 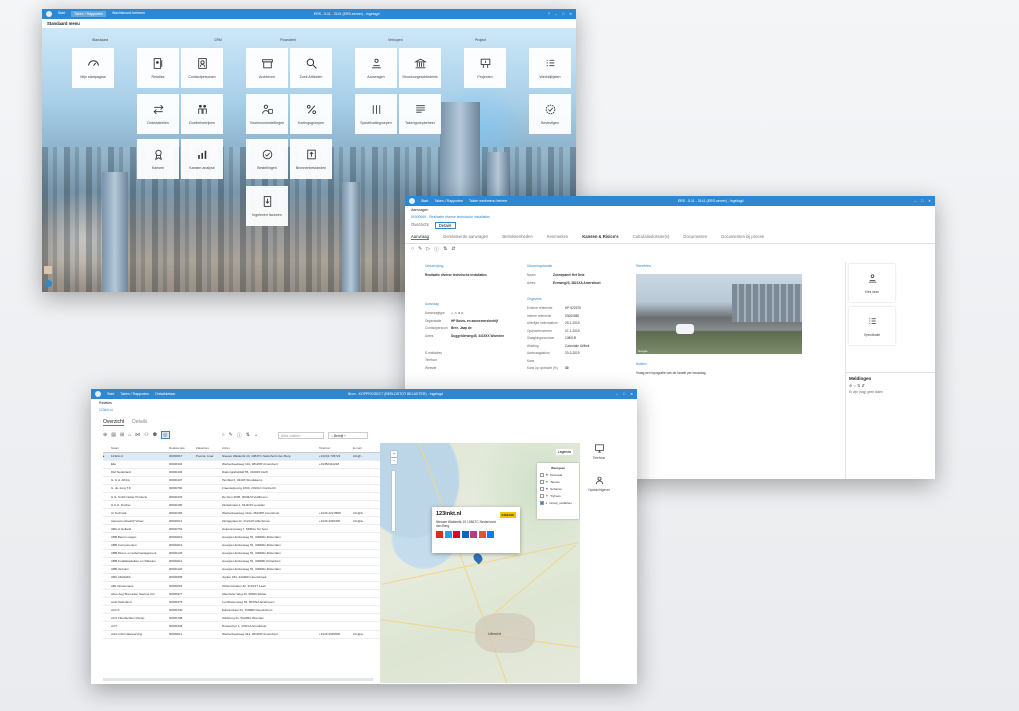 I want to click on filter-select: ⌕ Bedrijf ▾, so click(x=348, y=435).